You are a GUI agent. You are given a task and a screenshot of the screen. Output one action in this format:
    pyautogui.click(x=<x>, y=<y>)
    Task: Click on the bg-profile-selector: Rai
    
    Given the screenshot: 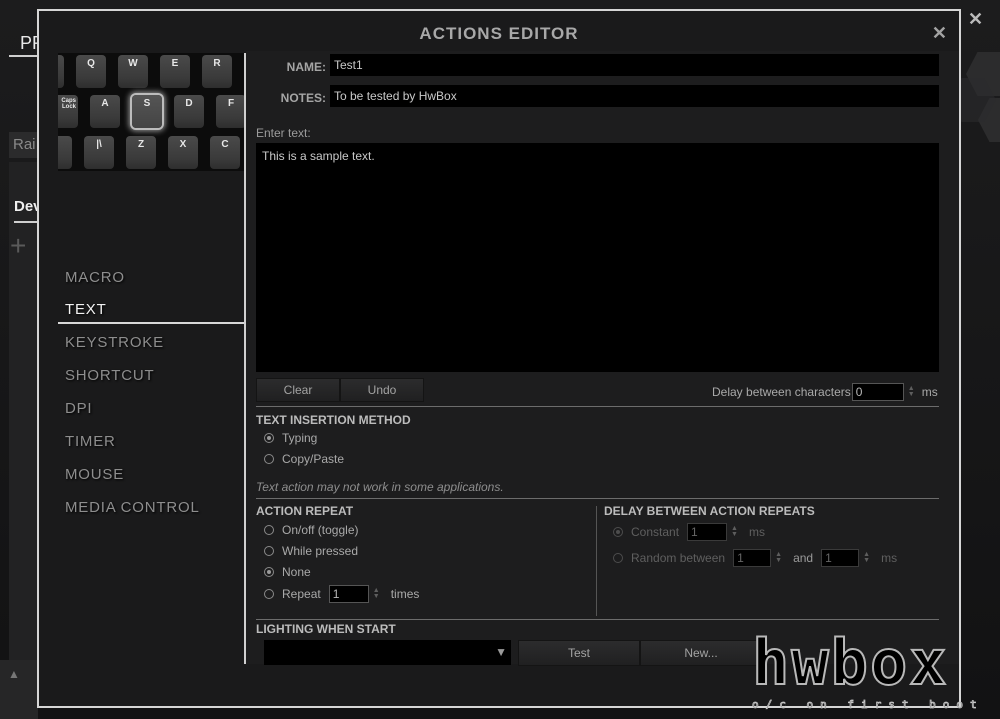 What is the action you would take?
    pyautogui.click(x=24, y=145)
    